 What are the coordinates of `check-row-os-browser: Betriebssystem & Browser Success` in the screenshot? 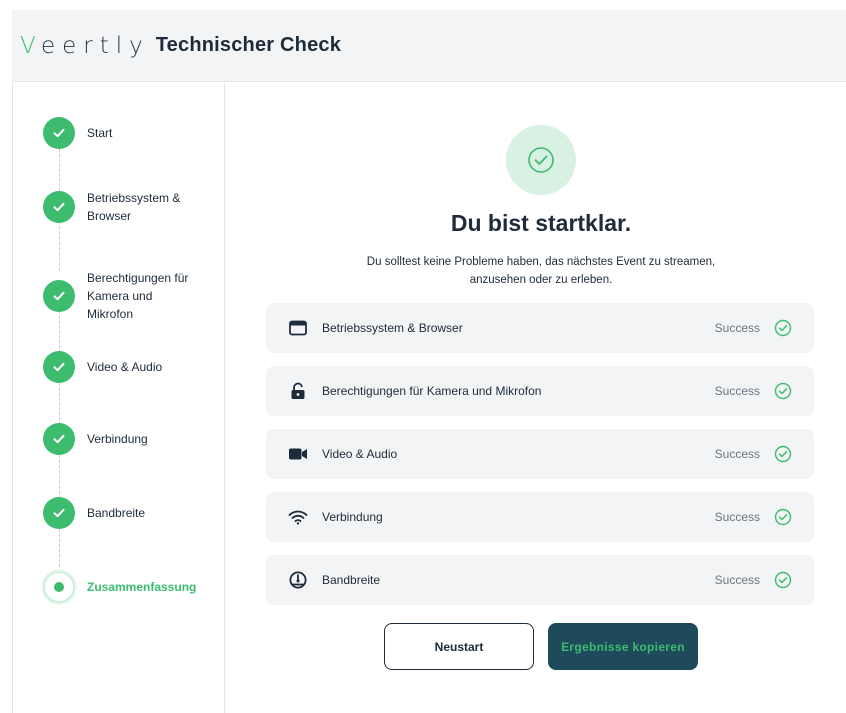 It's located at (540, 328).